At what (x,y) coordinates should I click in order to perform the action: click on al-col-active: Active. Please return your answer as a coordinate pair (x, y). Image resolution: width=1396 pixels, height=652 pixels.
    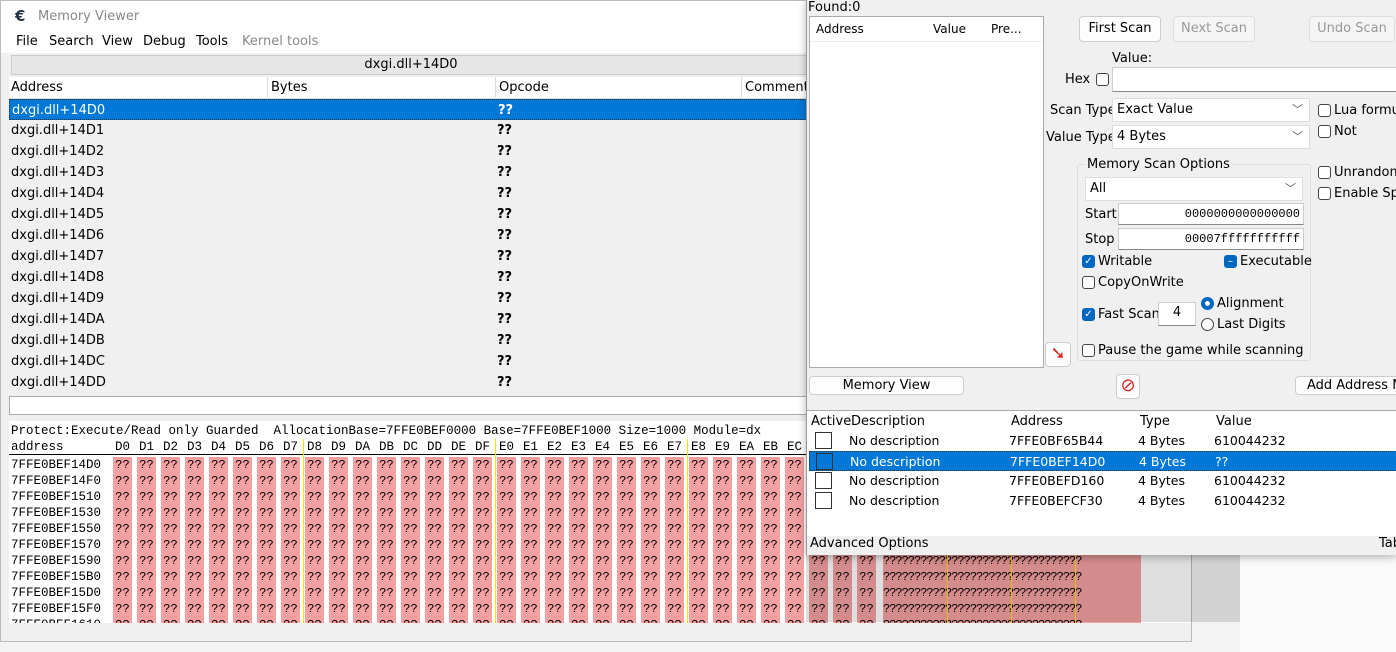
    Looking at the image, I should click on (831, 421).